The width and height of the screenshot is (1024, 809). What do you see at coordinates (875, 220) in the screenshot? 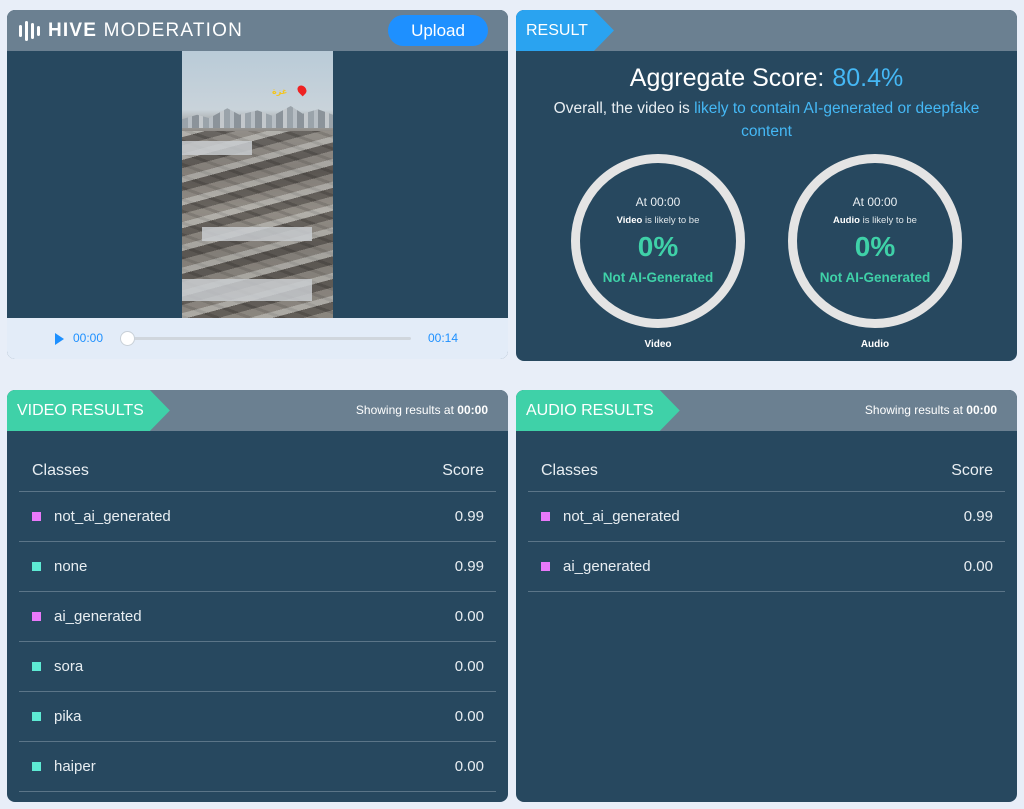
I see `gauge-likely: Audio is likely to be` at bounding box center [875, 220].